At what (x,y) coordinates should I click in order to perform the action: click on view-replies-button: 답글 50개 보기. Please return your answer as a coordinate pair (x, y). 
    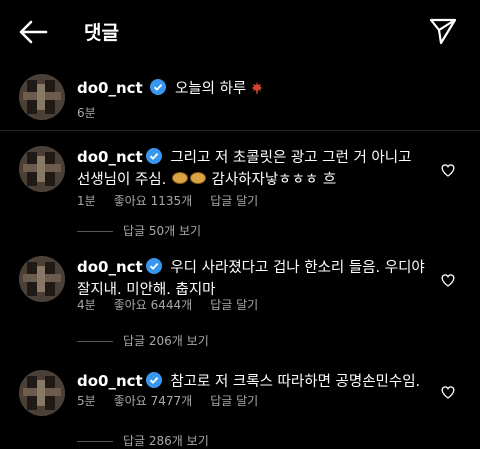
    Looking at the image, I should click on (139, 230).